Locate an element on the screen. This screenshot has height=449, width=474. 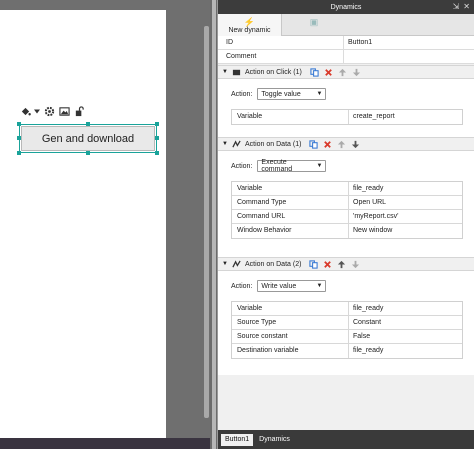
property-value: Button1 is located at coordinates (409, 42).